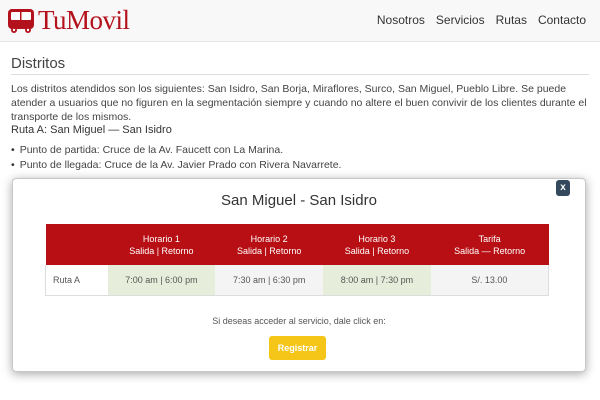  What do you see at coordinates (460, 20) in the screenshot?
I see `nav-item-servicios: Servicios` at bounding box center [460, 20].